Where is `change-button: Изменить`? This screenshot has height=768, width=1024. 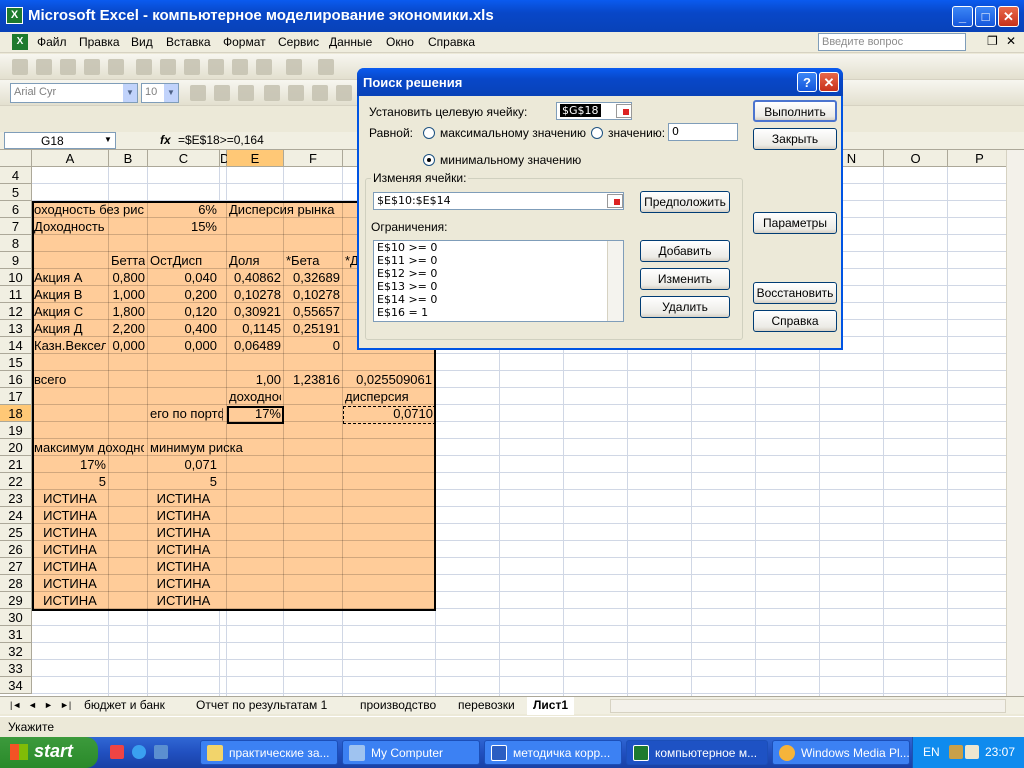 change-button: Изменить is located at coordinates (685, 279).